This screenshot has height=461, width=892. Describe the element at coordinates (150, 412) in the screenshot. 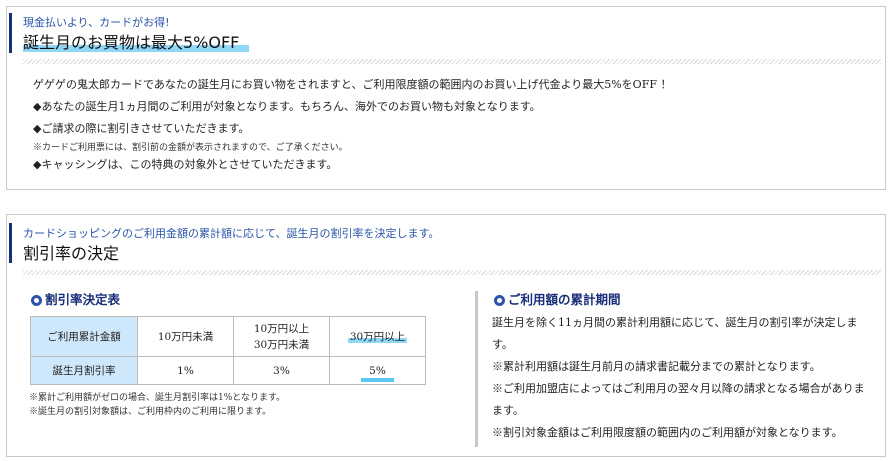

I see `note-text: ※誕生月の割引対象額は、ご利用枠内のご利用に限ります。` at that location.